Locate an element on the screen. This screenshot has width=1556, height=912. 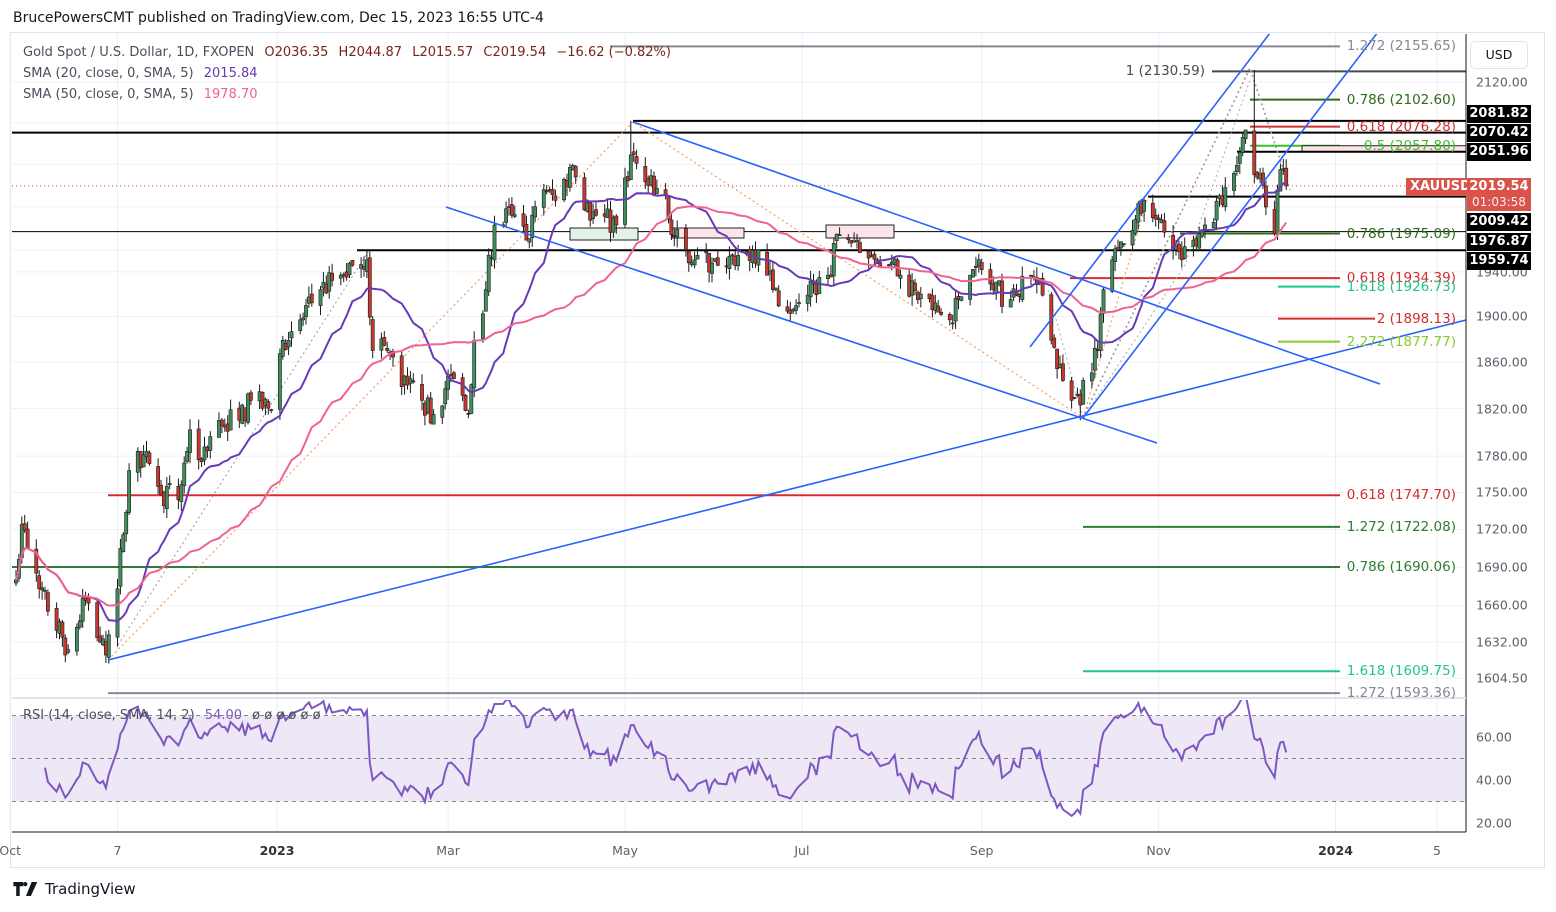
tradingview-logo: TradingView is located at coordinates (74, 889).